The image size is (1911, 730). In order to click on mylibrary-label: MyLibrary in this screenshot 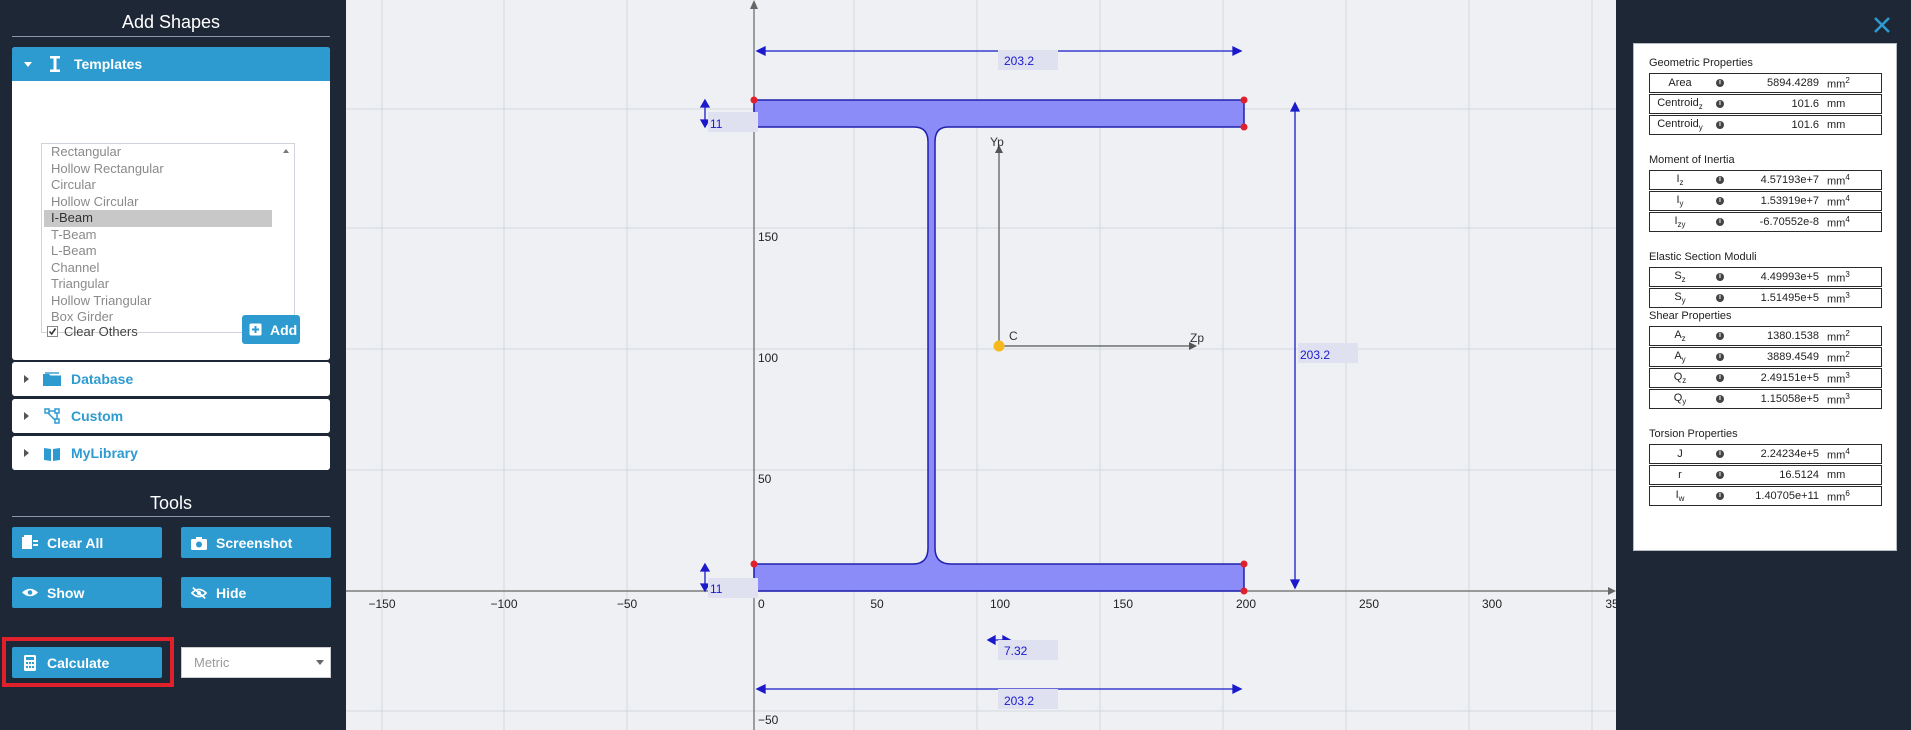, I will do `click(104, 453)`.